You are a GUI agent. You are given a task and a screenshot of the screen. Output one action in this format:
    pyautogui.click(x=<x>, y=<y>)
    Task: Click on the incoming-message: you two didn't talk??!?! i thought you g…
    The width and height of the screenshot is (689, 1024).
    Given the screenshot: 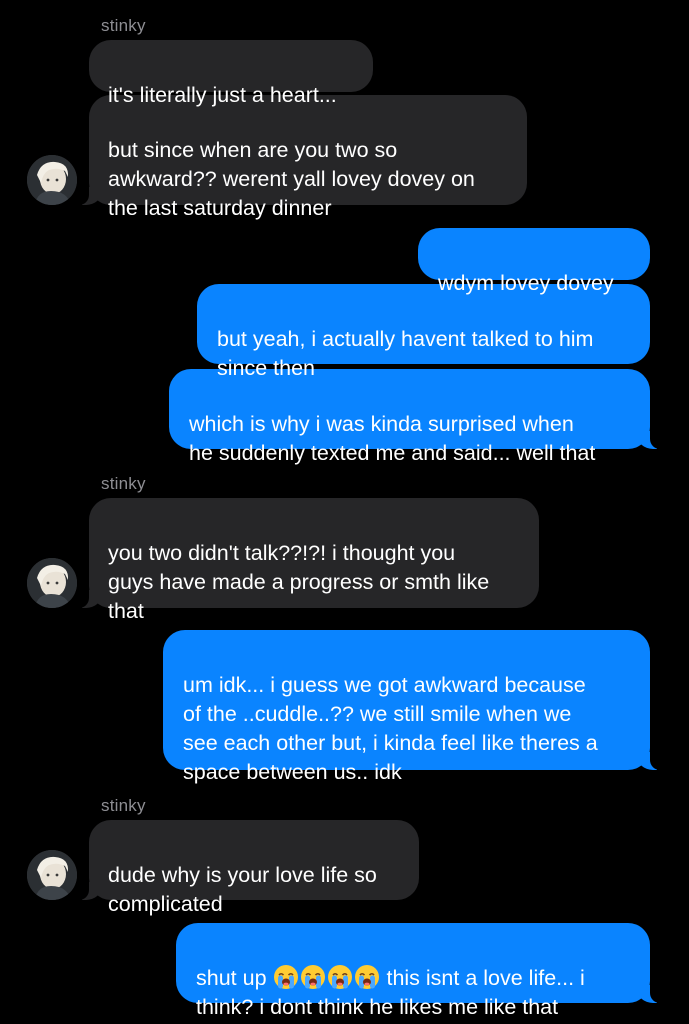 What is the action you would take?
    pyautogui.click(x=309, y=560)
    